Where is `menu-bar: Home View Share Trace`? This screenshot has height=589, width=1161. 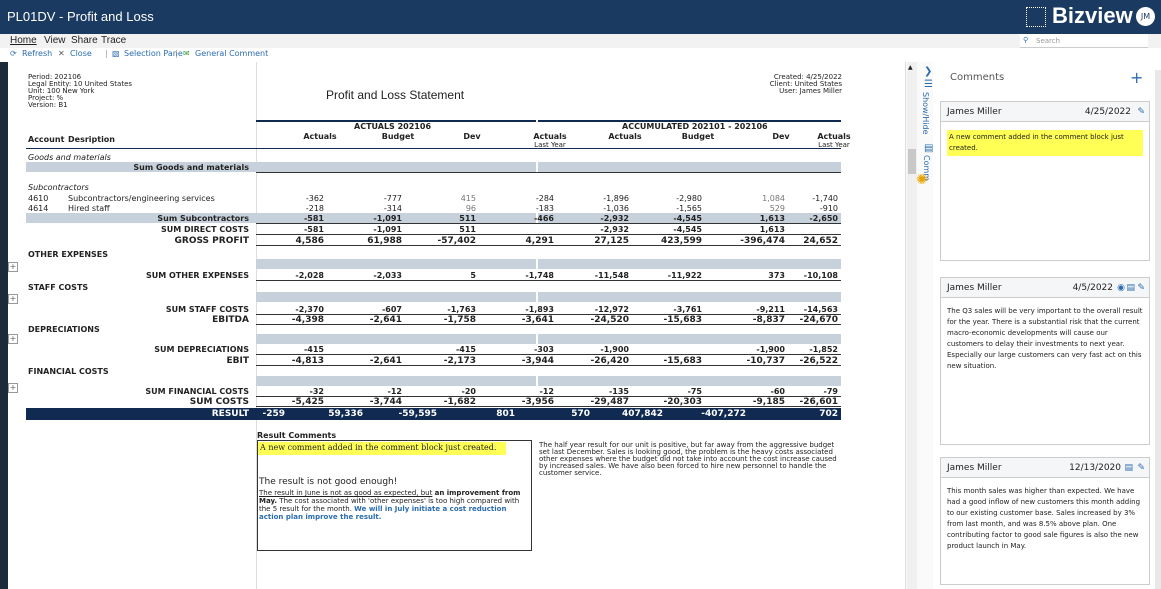 menu-bar: Home View Share Trace is located at coordinates (580, 41).